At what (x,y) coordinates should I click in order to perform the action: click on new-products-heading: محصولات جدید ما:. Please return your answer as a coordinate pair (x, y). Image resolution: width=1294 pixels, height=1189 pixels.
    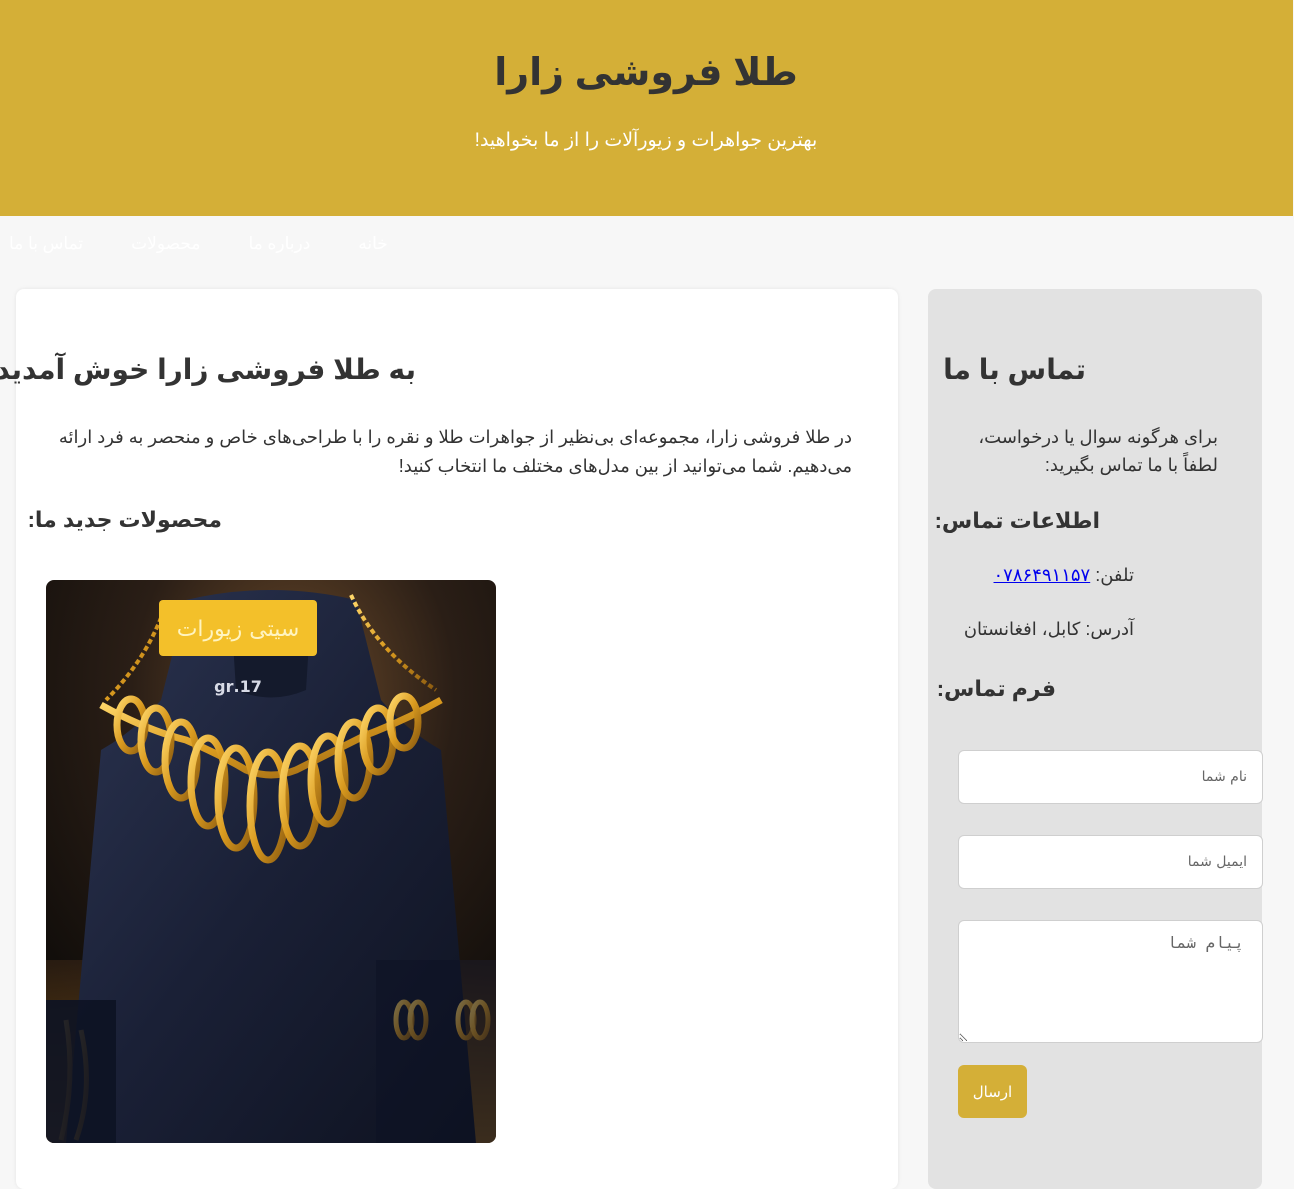
    Looking at the image, I should click on (125, 519).